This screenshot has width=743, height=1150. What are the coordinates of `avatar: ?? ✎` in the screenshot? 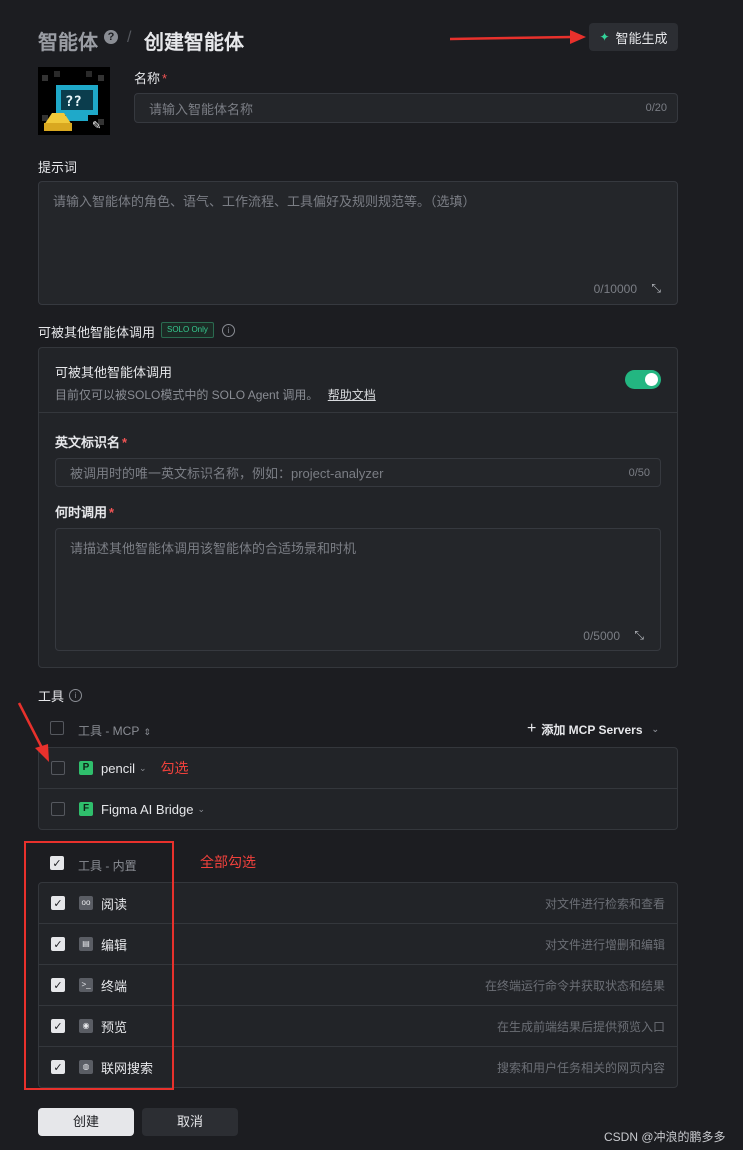 It's located at (74, 101).